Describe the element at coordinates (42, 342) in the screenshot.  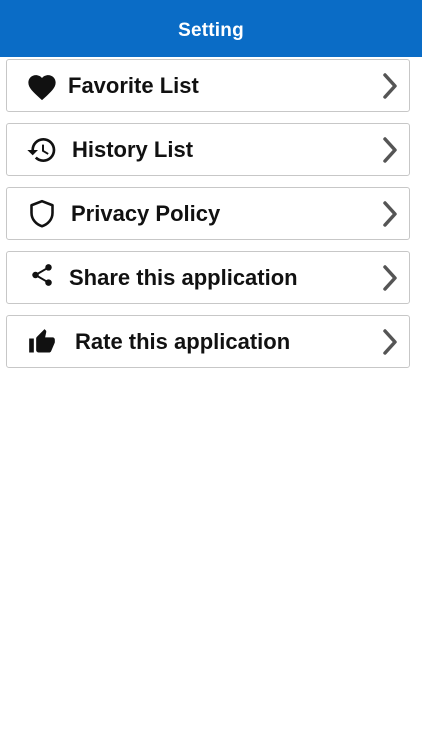
I see `thumbs-up-icon` at that location.